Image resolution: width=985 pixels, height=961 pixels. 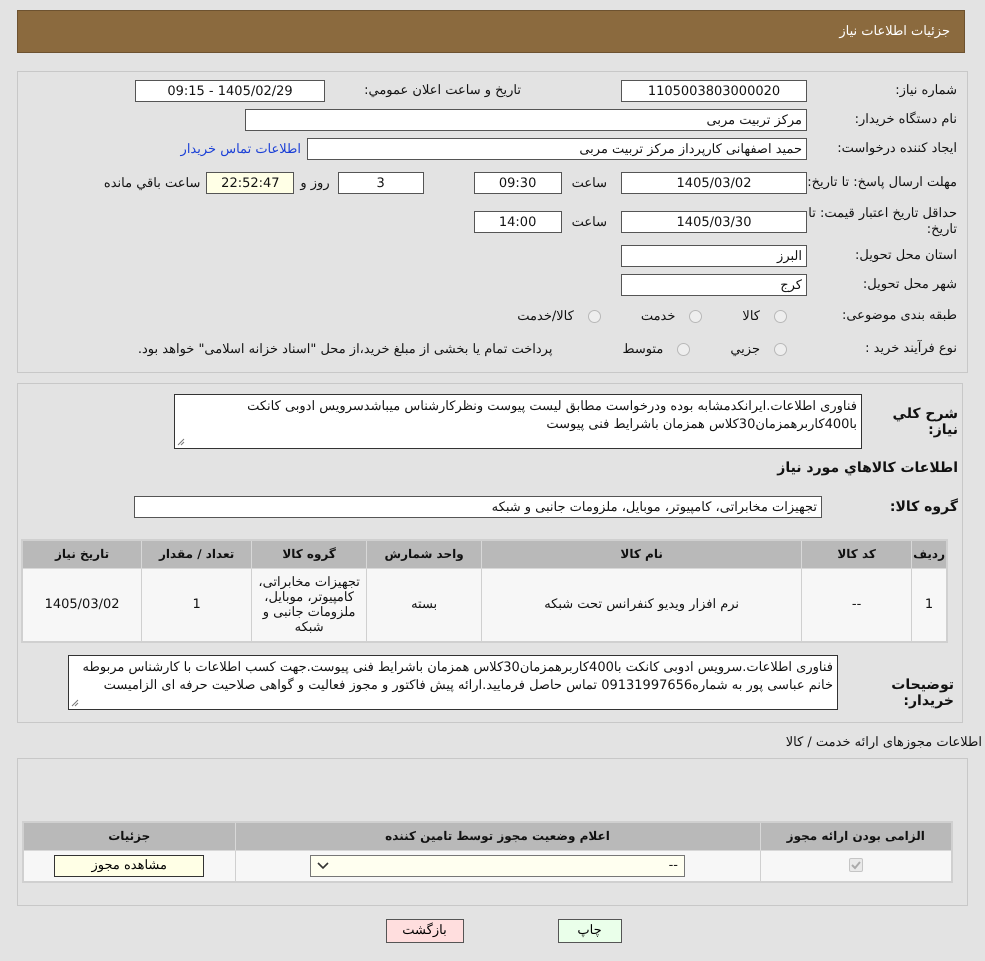 What do you see at coordinates (381, 183) in the screenshot?
I see `days-field: 3` at bounding box center [381, 183].